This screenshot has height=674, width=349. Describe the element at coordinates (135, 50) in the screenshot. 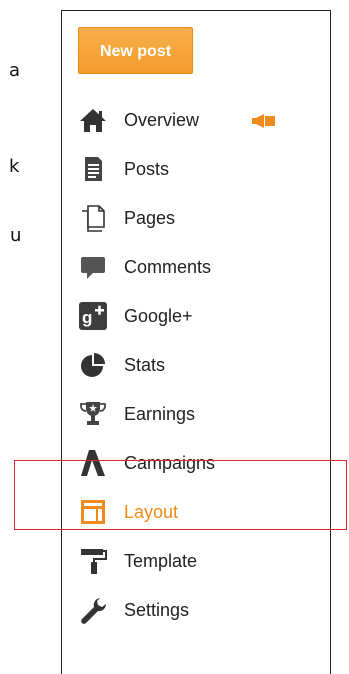

I see `new-post-button: New post` at that location.